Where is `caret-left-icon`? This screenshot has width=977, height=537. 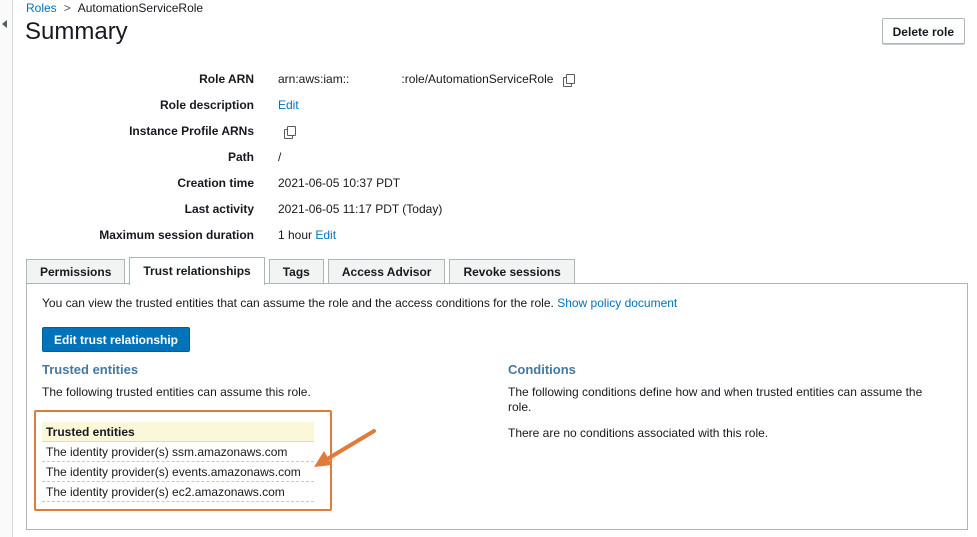
caret-left-icon is located at coordinates (4, 24).